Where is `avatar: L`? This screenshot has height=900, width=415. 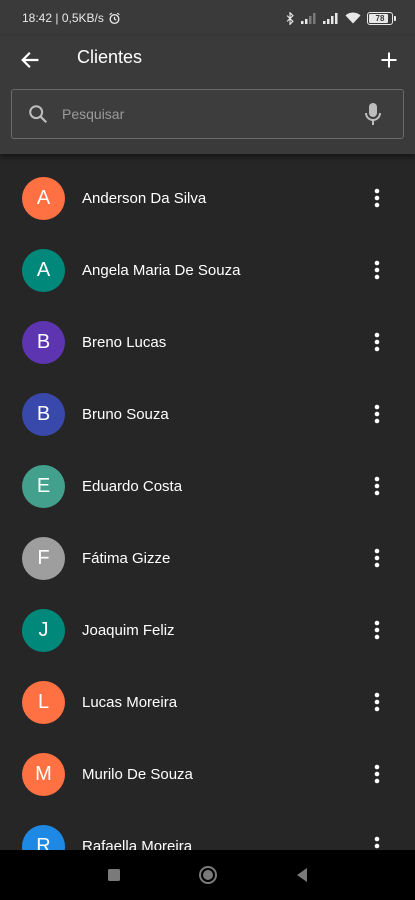
avatar: L is located at coordinates (43, 702).